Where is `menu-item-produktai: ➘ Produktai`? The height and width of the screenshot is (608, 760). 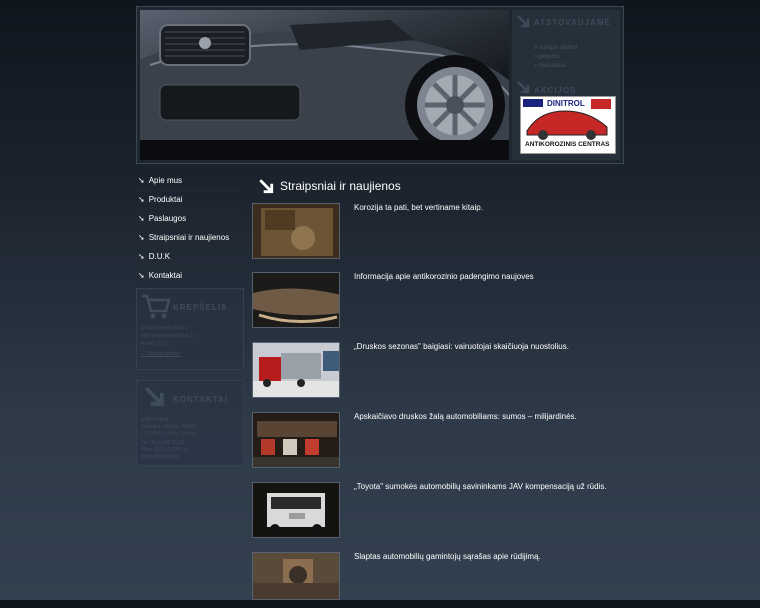
menu-item-produktai: ➘ Produktai is located at coordinates (190, 199).